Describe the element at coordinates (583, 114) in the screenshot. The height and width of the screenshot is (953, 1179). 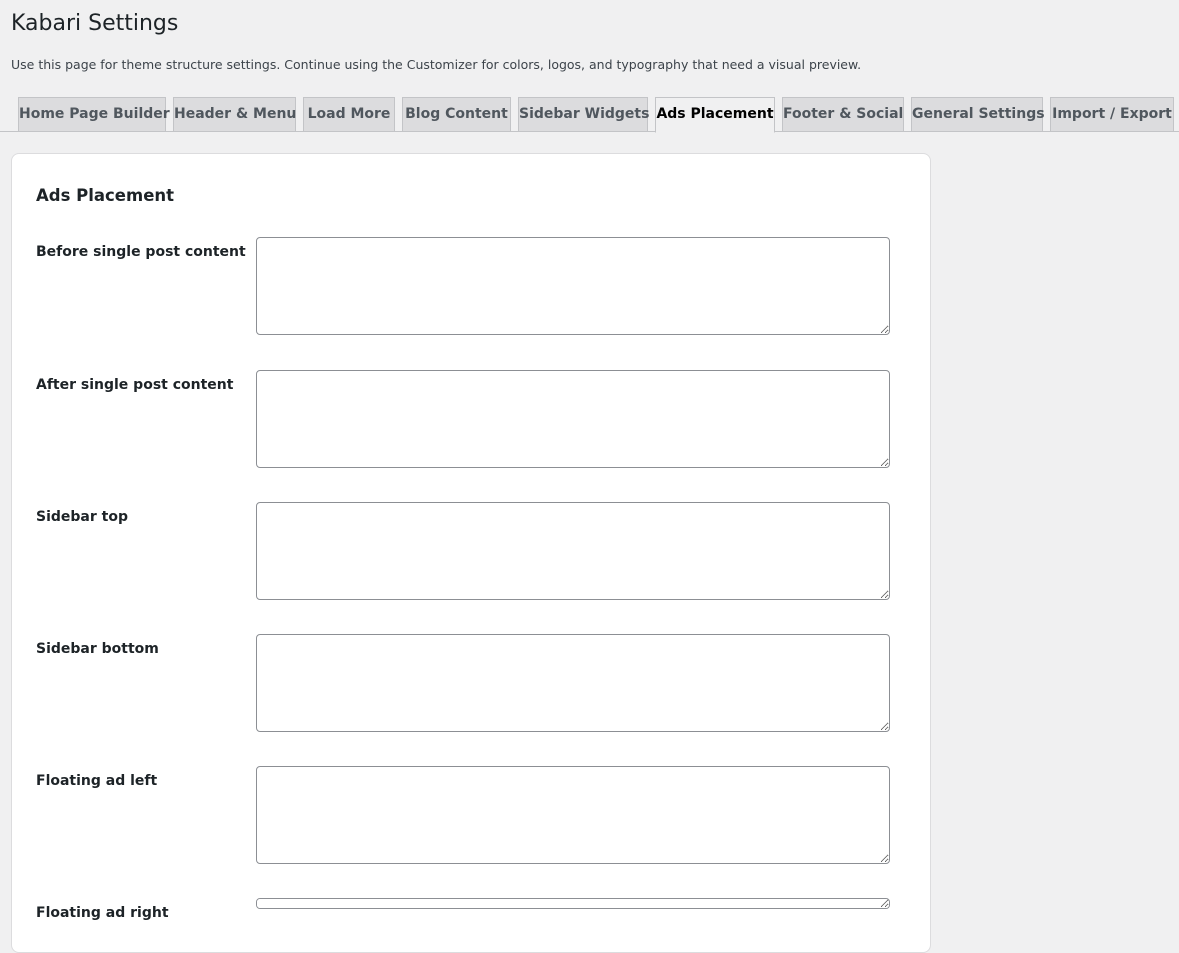
I see `tab-sidebar-widgets: Sidebar Widgets` at that location.